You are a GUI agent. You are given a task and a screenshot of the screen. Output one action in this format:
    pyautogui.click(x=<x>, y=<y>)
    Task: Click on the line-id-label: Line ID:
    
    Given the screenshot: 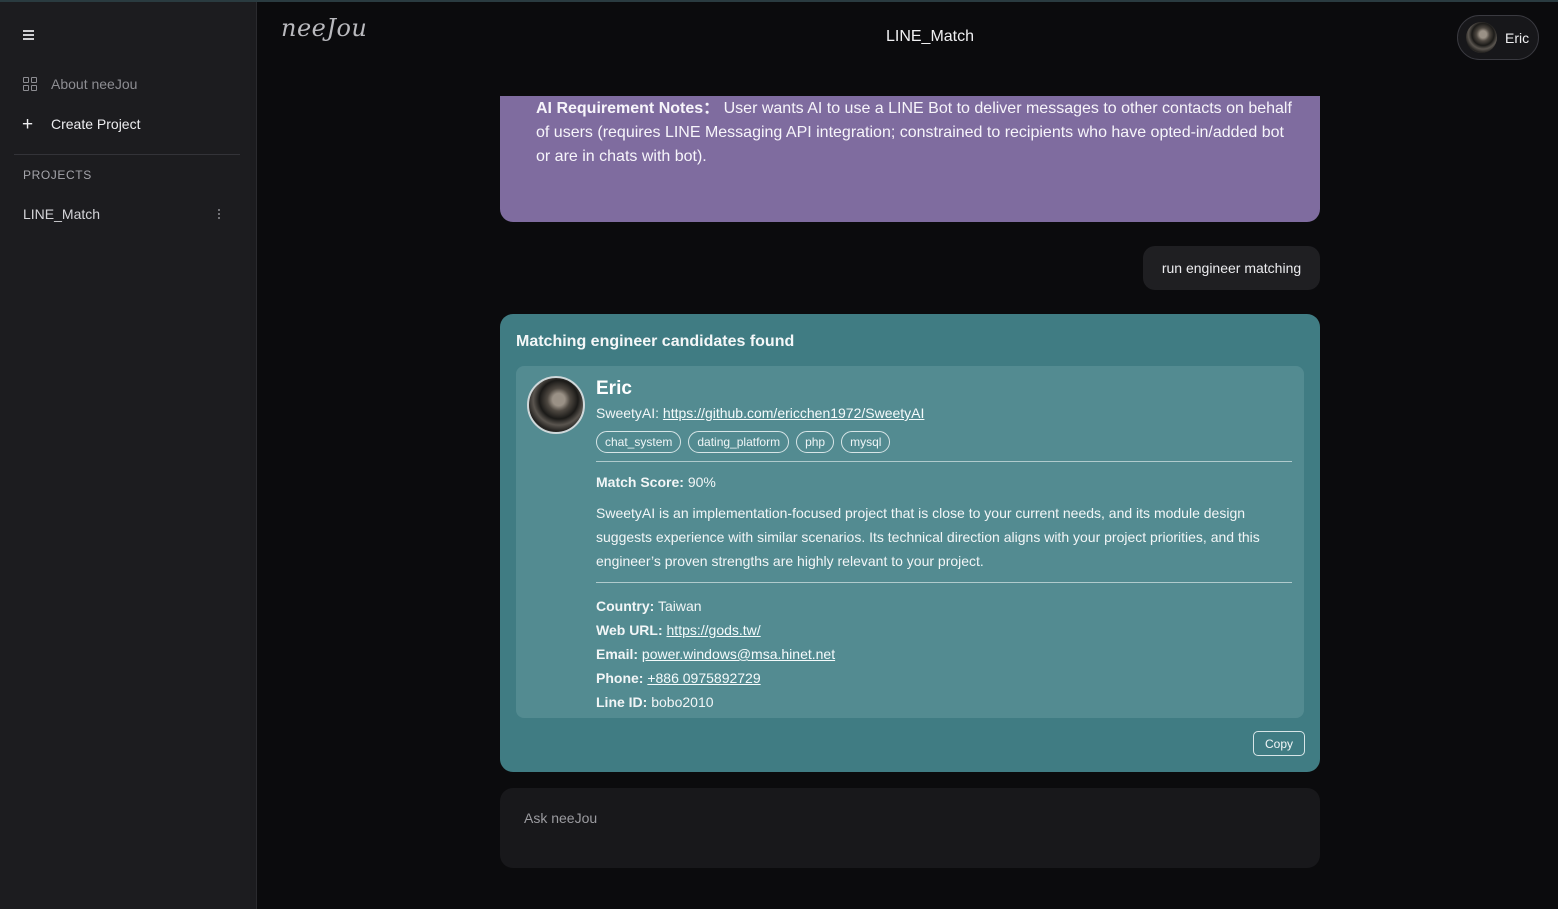 What is the action you would take?
    pyautogui.click(x=622, y=702)
    